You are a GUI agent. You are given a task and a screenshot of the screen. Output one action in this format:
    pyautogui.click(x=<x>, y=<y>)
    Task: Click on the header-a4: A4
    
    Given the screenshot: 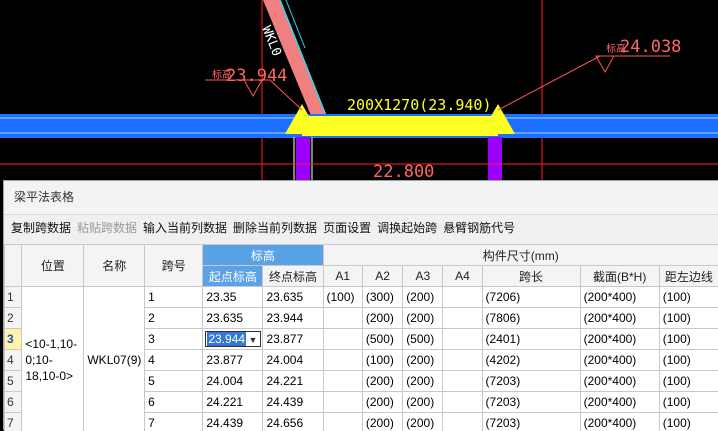 What is the action you would take?
    pyautogui.click(x=462, y=276)
    